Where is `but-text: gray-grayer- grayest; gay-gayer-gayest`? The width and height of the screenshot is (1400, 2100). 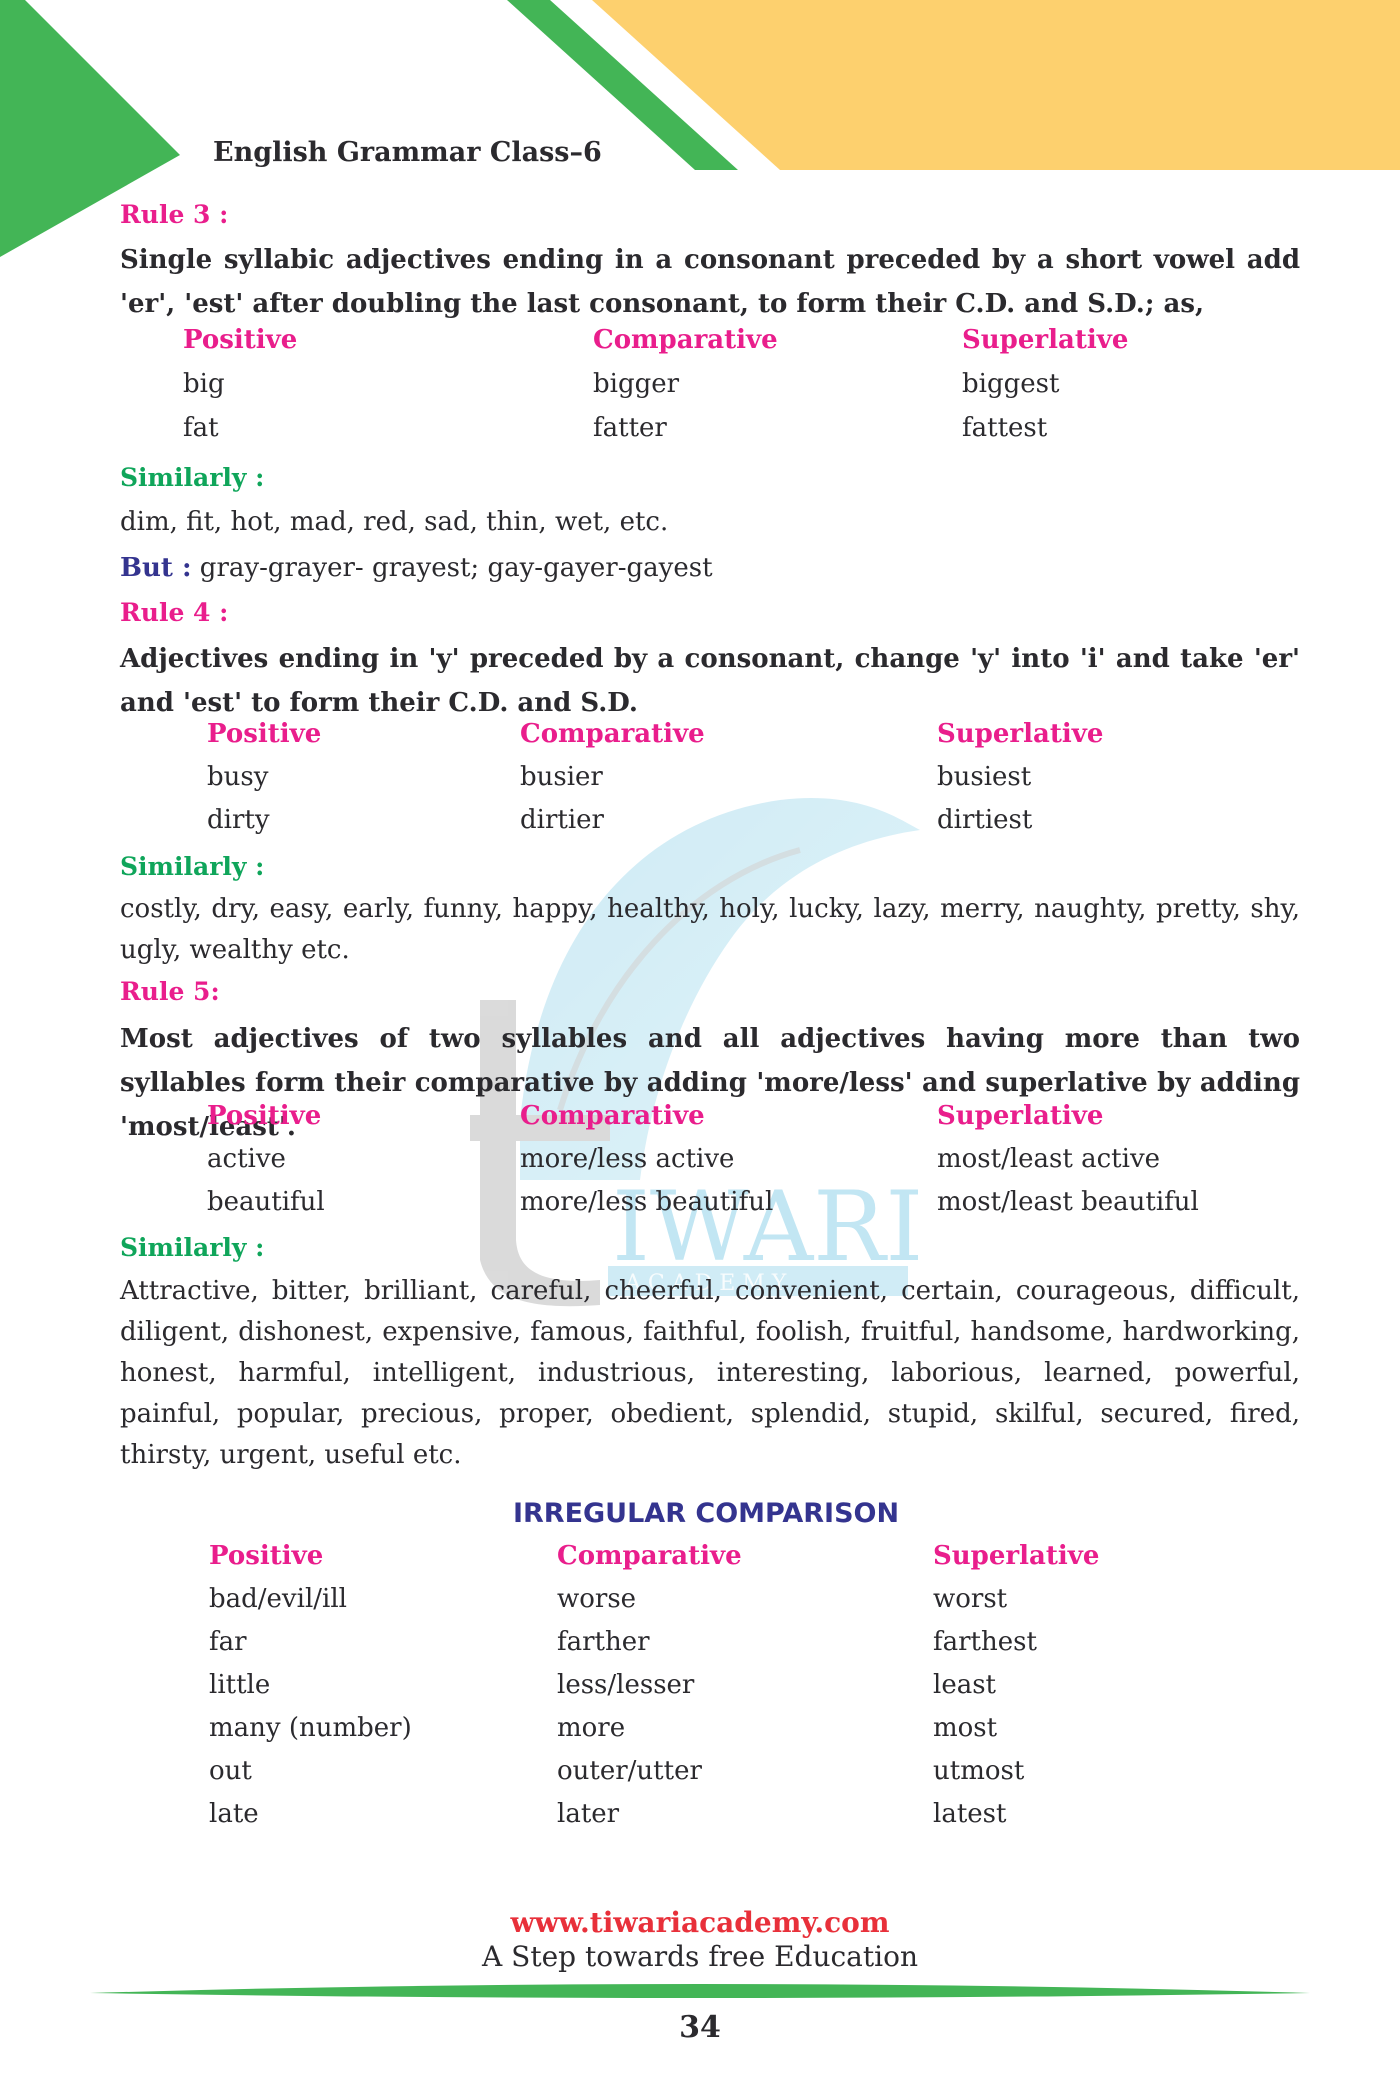 but-text: gray-grayer- grayest; gay-gayer-gayest is located at coordinates (452, 568).